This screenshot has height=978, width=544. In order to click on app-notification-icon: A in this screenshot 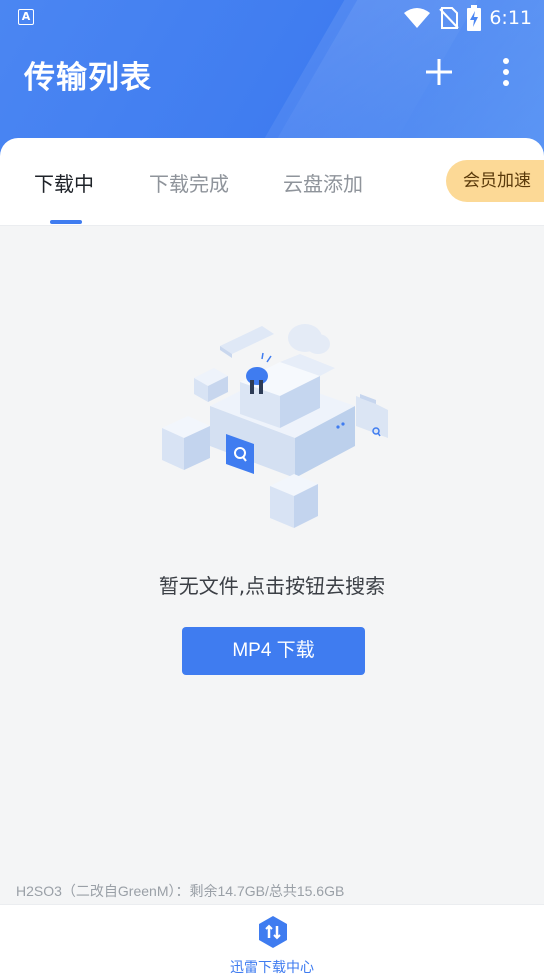, I will do `click(26, 17)`.